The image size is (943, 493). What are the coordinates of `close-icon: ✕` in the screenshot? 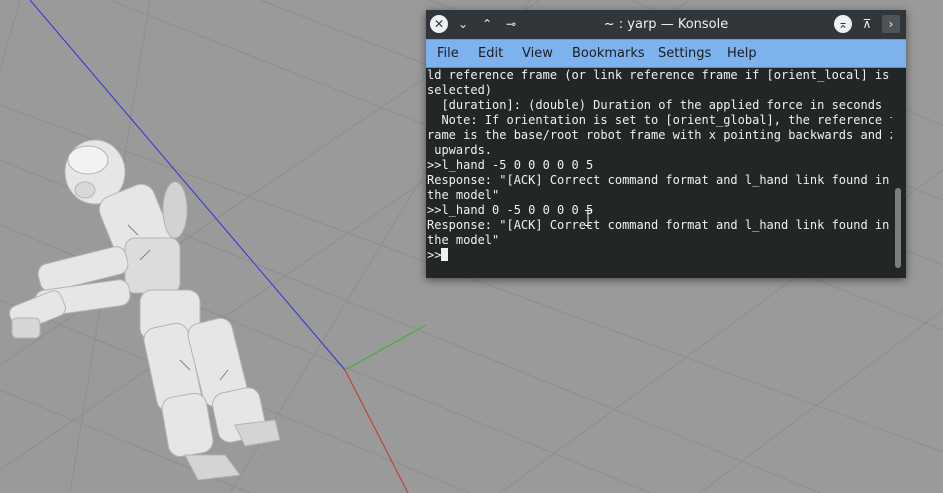 It's located at (439, 24).